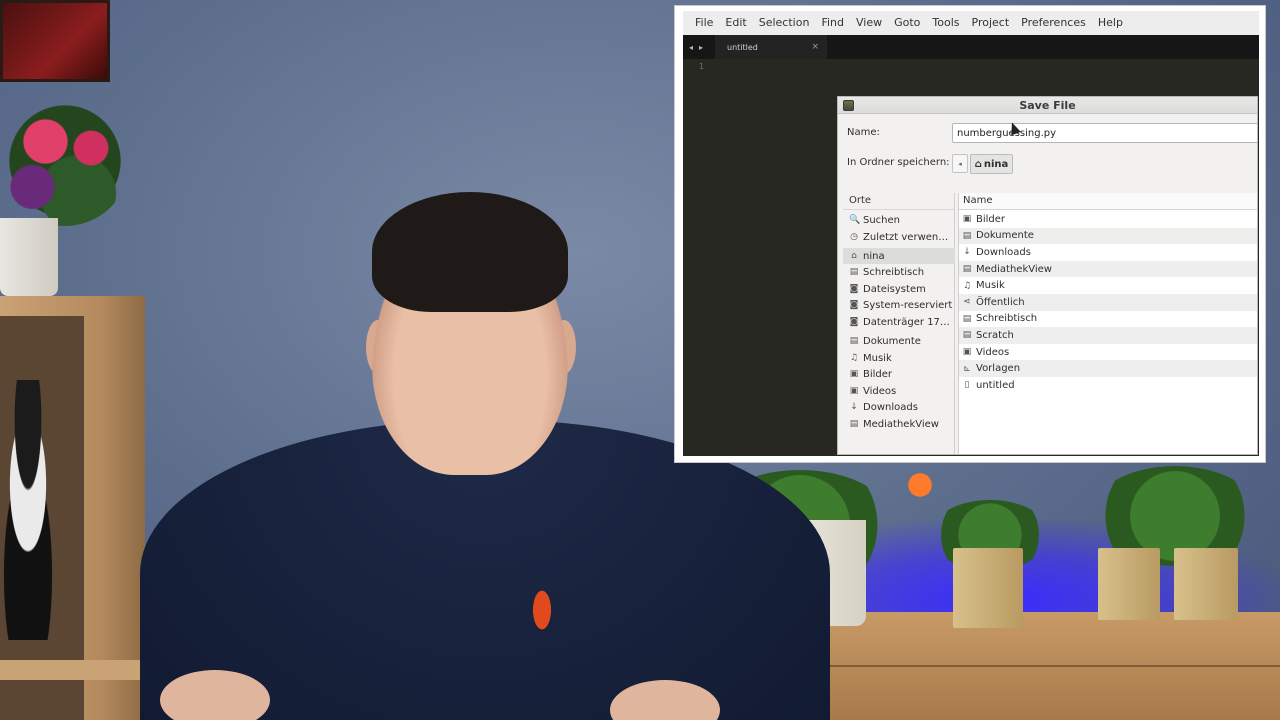  Describe the element at coordinates (1108, 385) in the screenshot. I see `file-row: ▯ untitled` at that location.